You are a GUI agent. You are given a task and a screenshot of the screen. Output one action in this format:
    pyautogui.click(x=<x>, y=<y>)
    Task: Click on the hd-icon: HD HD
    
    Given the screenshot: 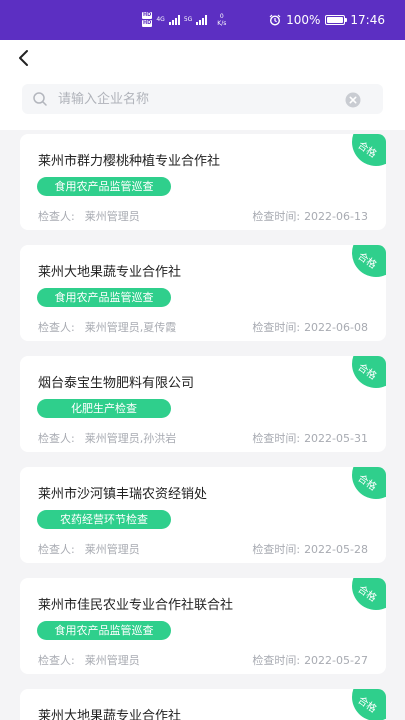 What is the action you would take?
    pyautogui.click(x=147, y=19)
    